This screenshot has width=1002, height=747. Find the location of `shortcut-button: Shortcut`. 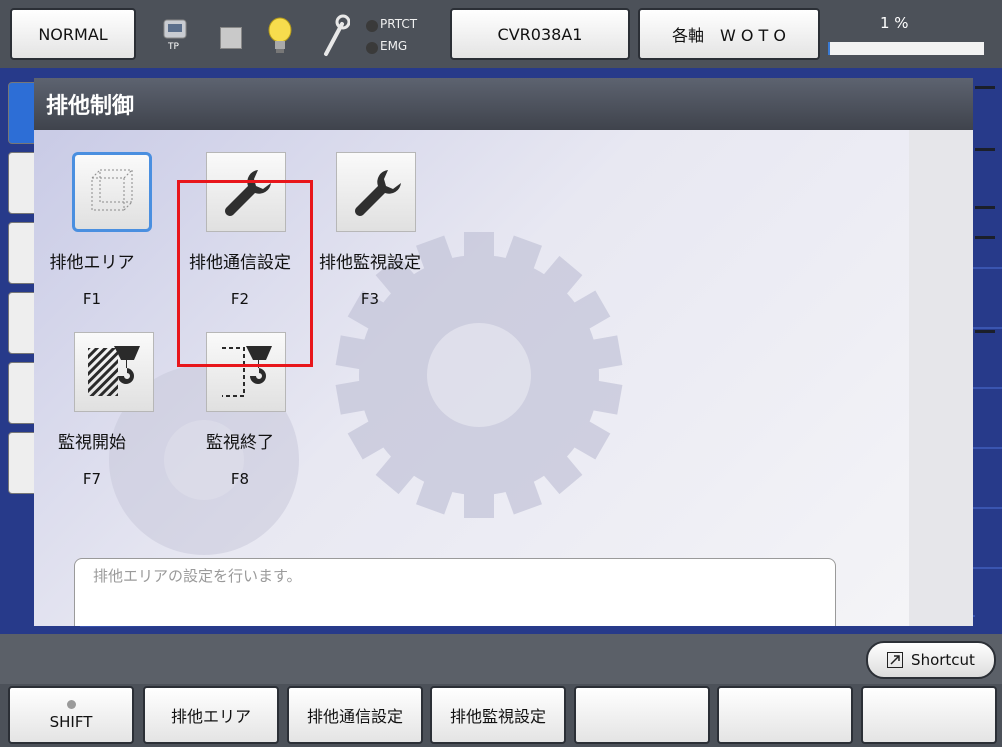

shortcut-button: Shortcut is located at coordinates (931, 660).